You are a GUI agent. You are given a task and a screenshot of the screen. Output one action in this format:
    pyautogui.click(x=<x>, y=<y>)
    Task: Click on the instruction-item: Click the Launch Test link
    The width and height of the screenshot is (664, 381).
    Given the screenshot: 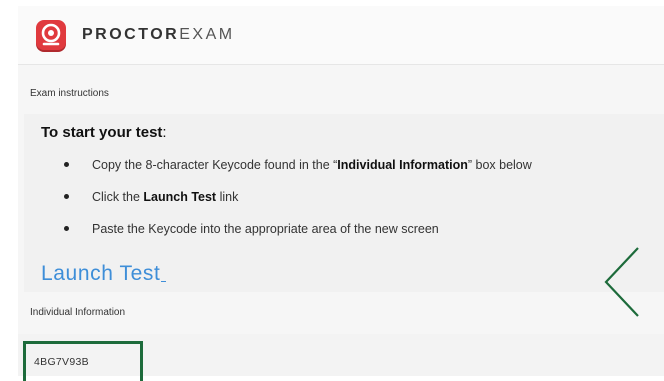 What is the action you would take?
    pyautogui.click(x=364, y=206)
    